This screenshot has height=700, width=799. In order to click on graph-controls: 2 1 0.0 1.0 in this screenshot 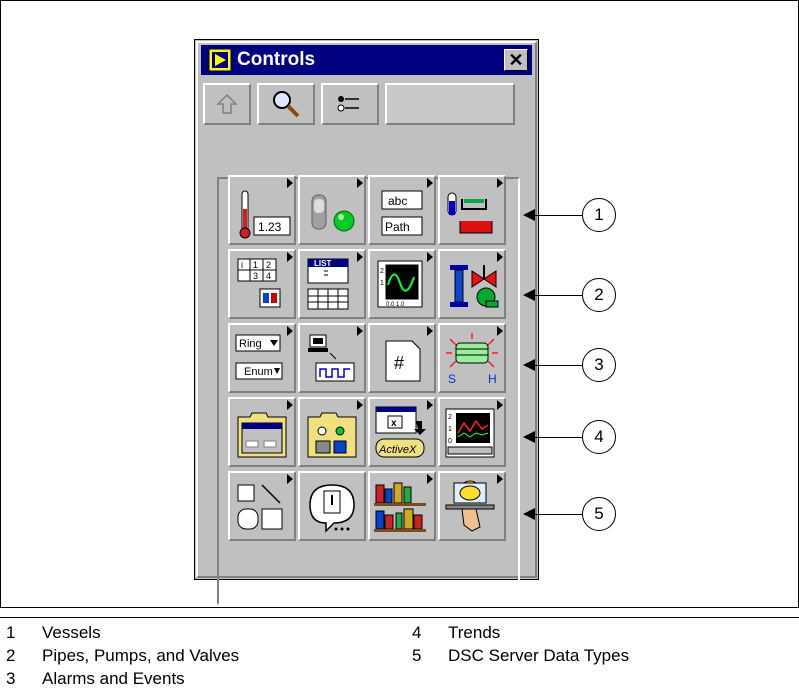, I will do `click(402, 284)`.